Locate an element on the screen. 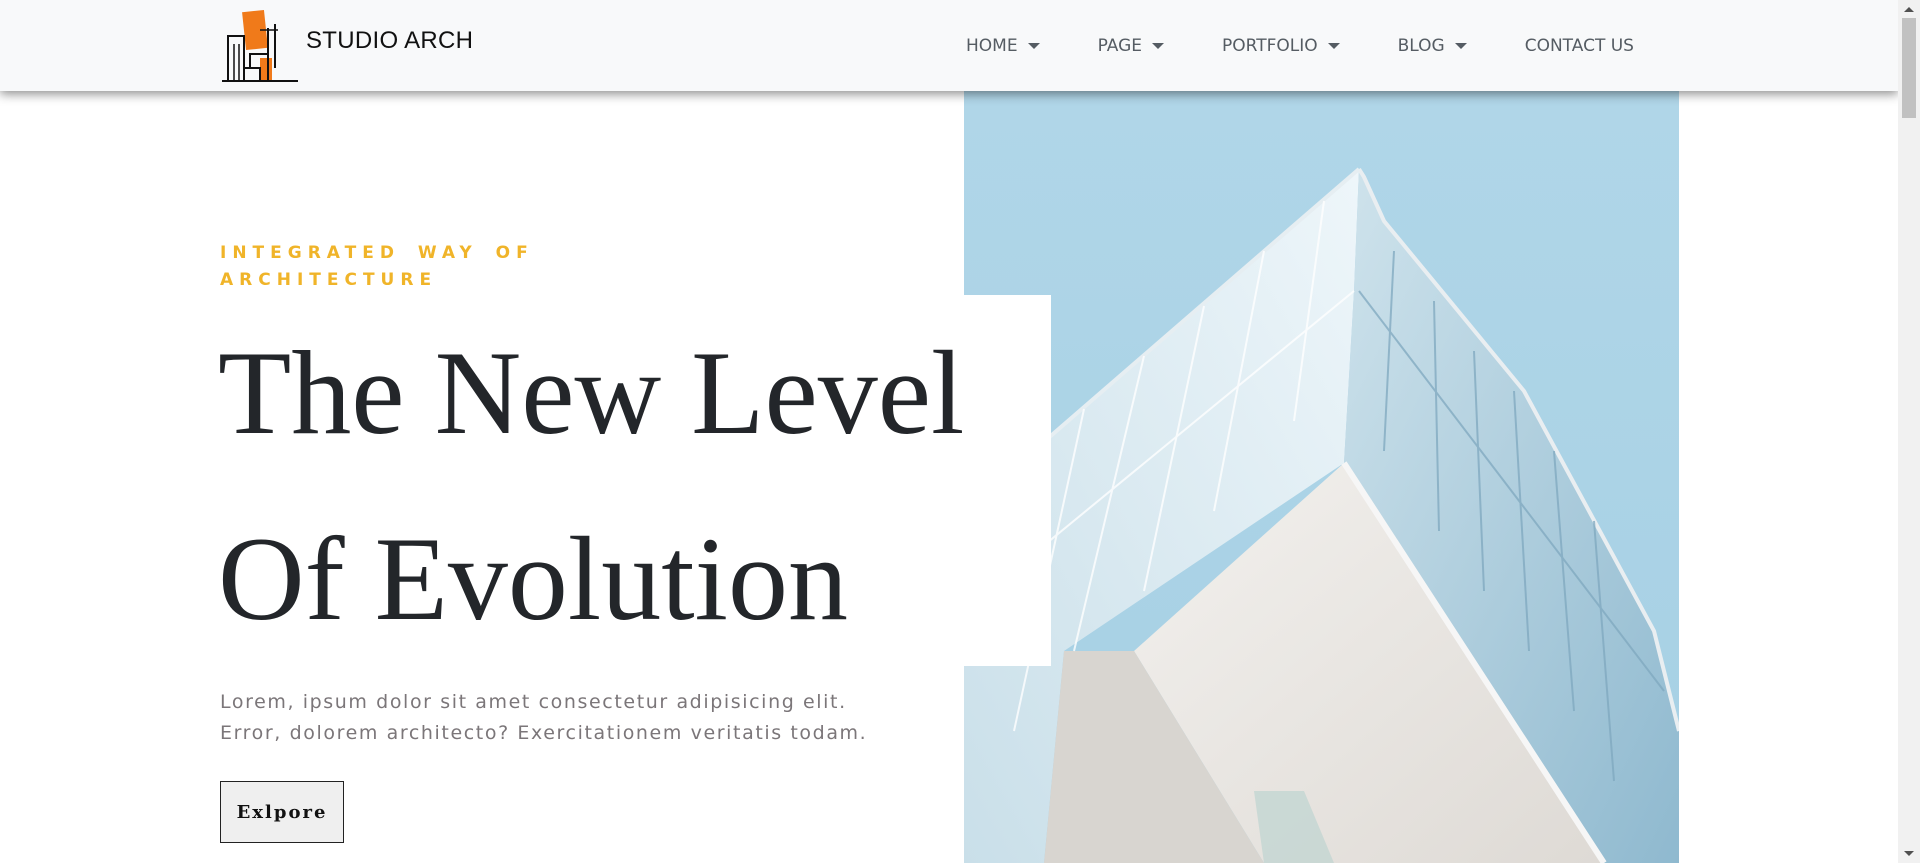  nav-item-contact-label: CONTACT US is located at coordinates (1579, 45).